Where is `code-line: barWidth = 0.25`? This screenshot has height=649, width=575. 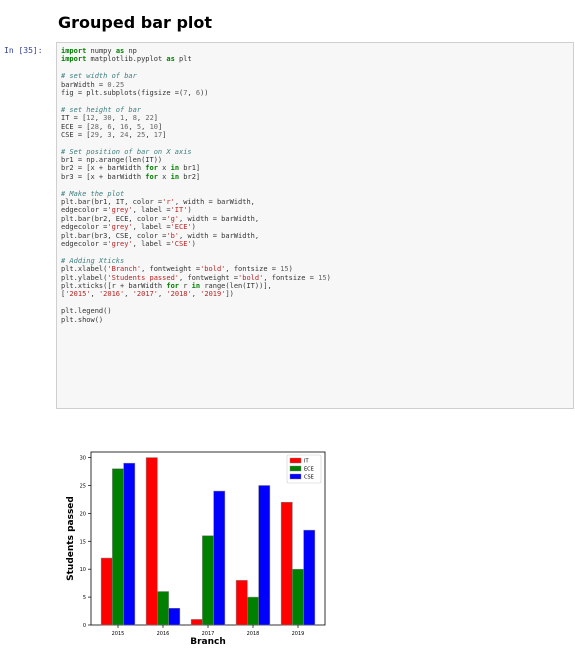 code-line: barWidth = 0.25 is located at coordinates (93, 84).